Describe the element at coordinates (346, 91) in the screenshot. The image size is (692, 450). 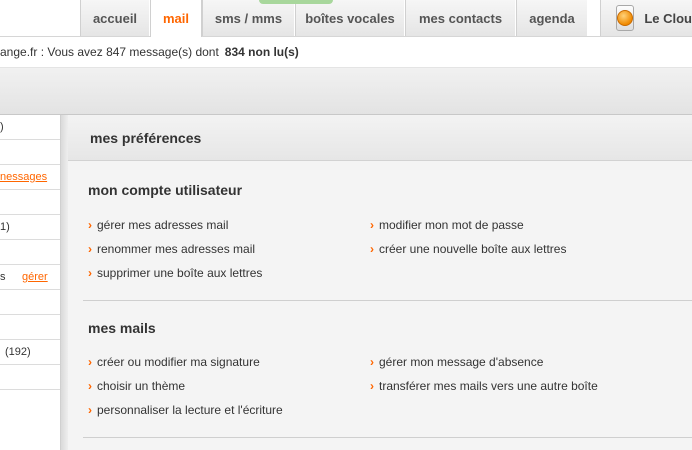
I see `toolbar-band` at that location.